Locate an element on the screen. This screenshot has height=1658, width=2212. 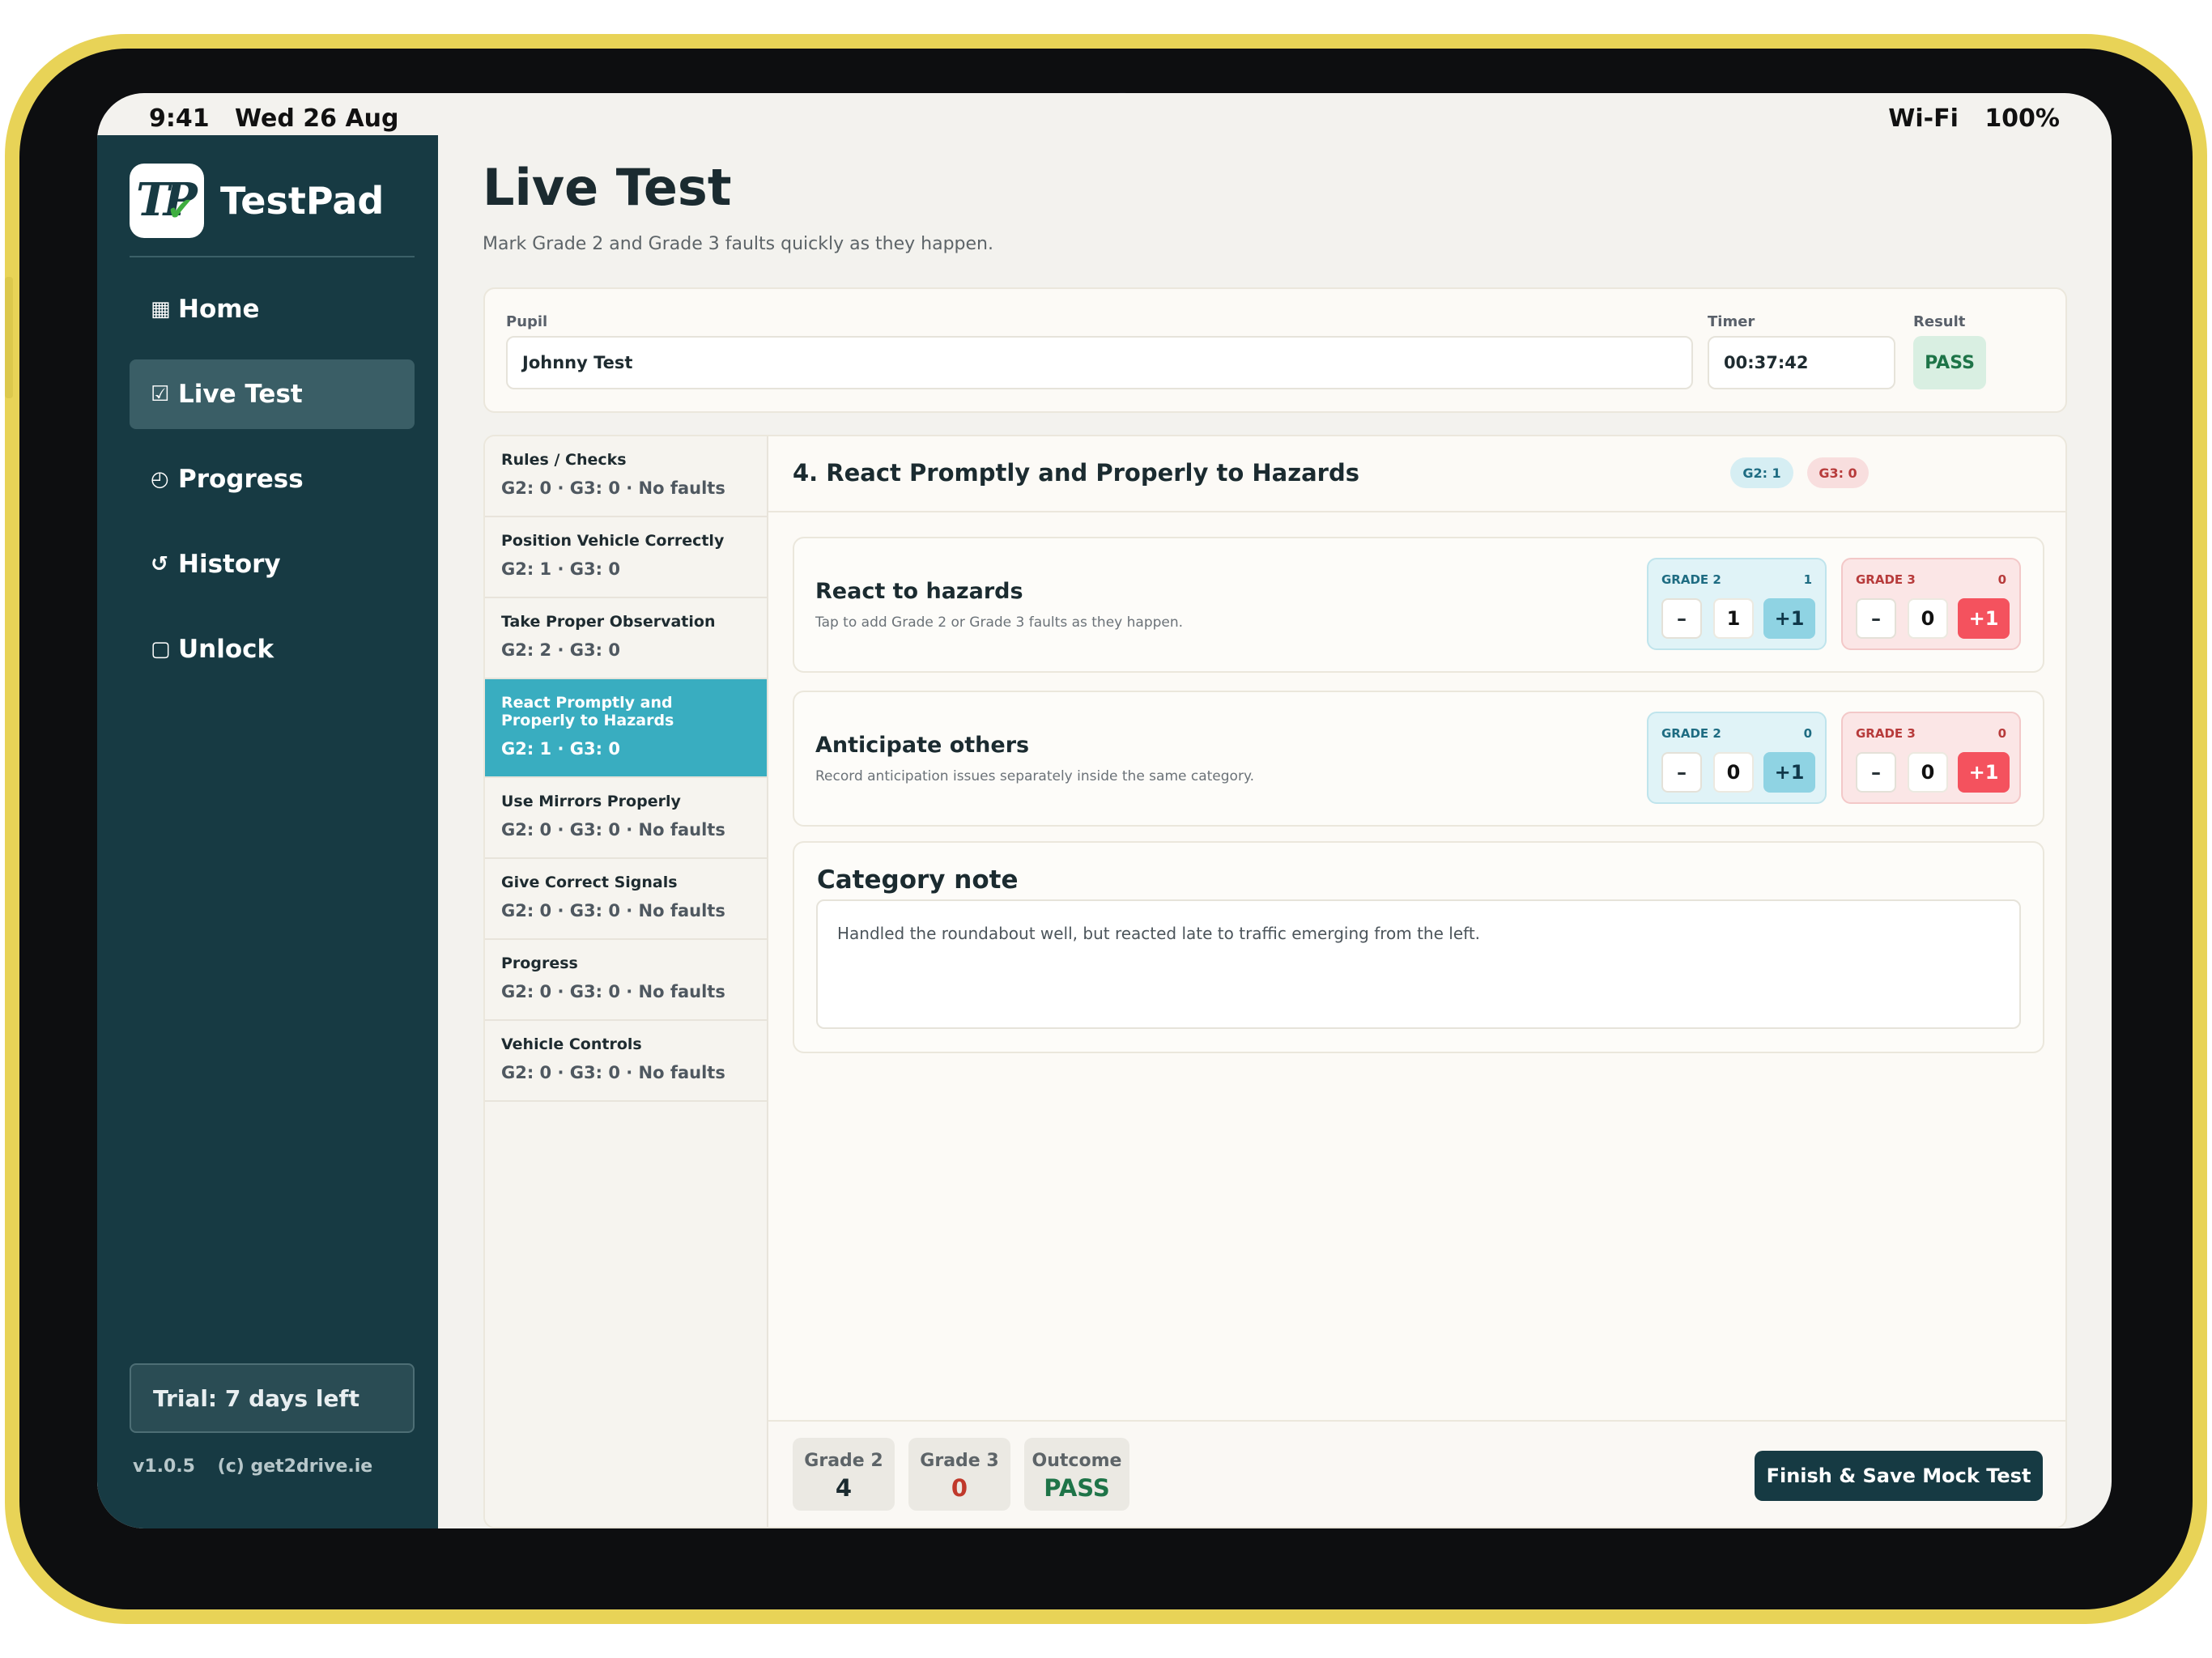
pupil-label: Pupil is located at coordinates (527, 321).